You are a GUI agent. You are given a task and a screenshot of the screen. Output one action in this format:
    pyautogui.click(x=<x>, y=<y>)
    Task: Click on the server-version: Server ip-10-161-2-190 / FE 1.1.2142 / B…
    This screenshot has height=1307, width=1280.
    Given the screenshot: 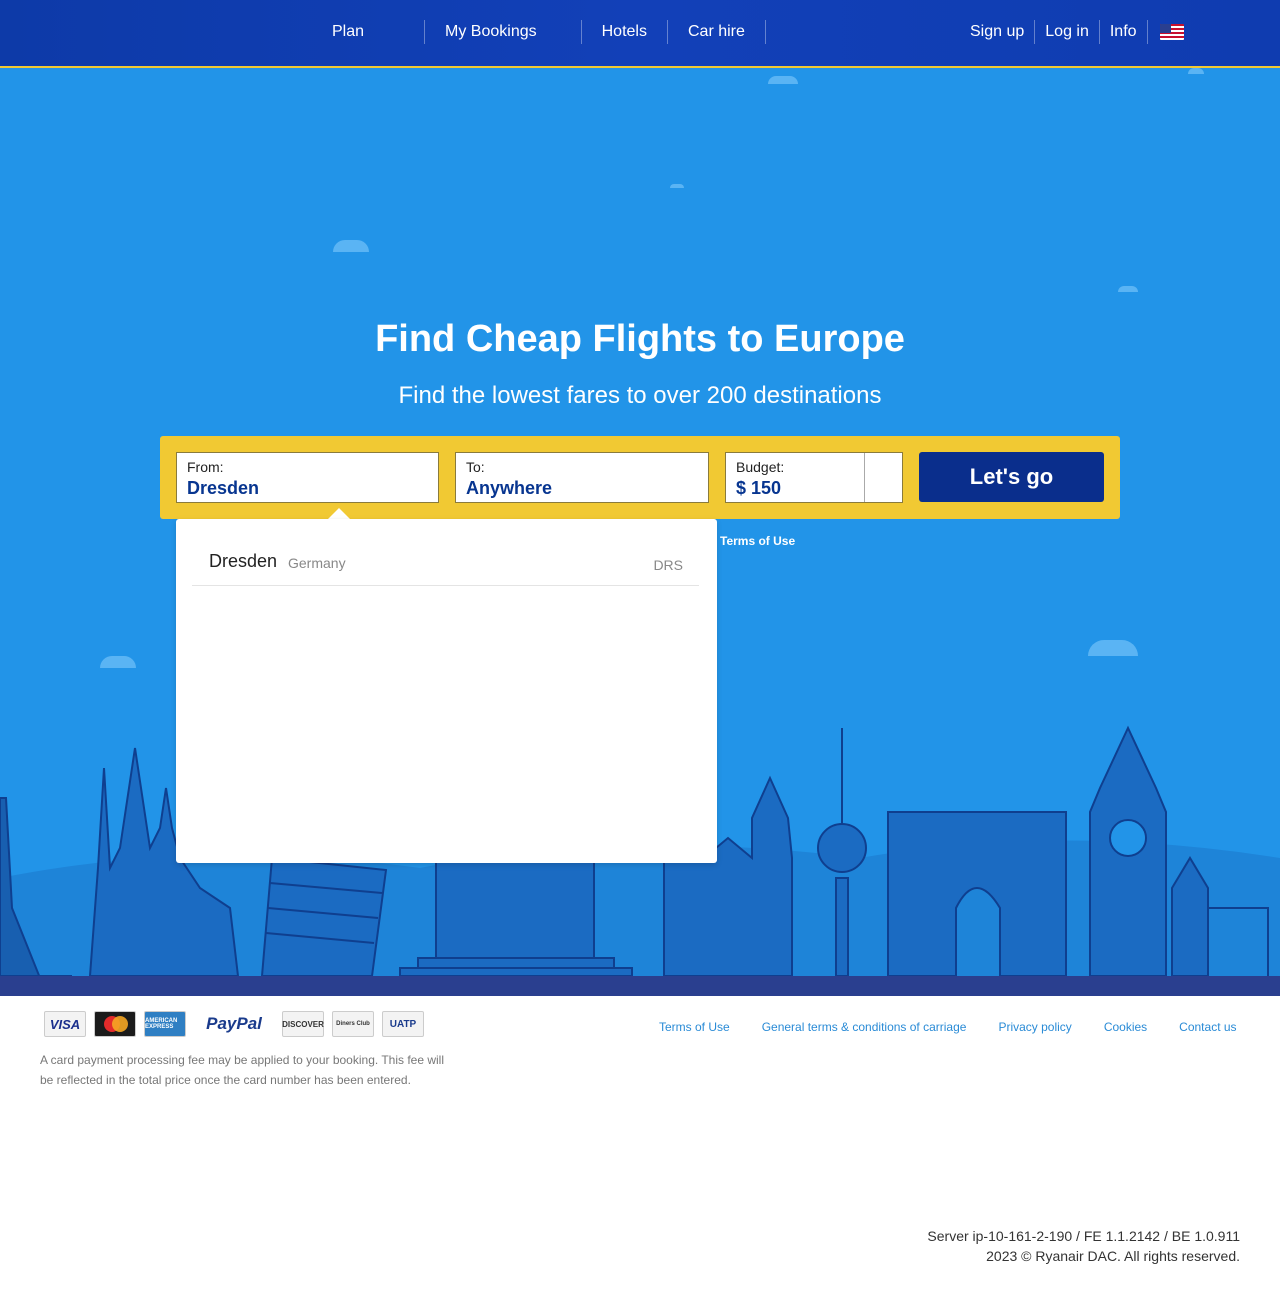 What is the action you would take?
    pyautogui.click(x=1083, y=1236)
    